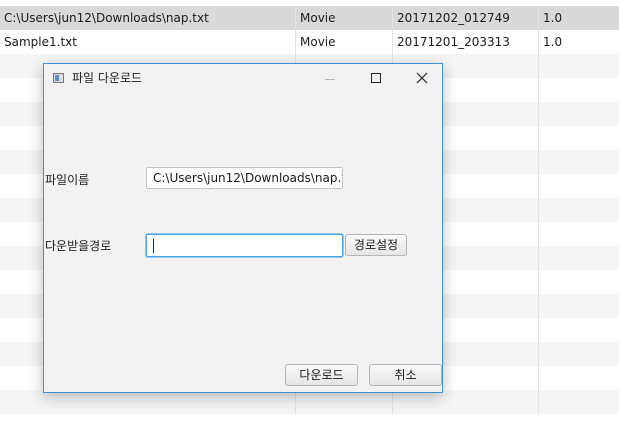  I want to click on table-row, so click(309, 402).